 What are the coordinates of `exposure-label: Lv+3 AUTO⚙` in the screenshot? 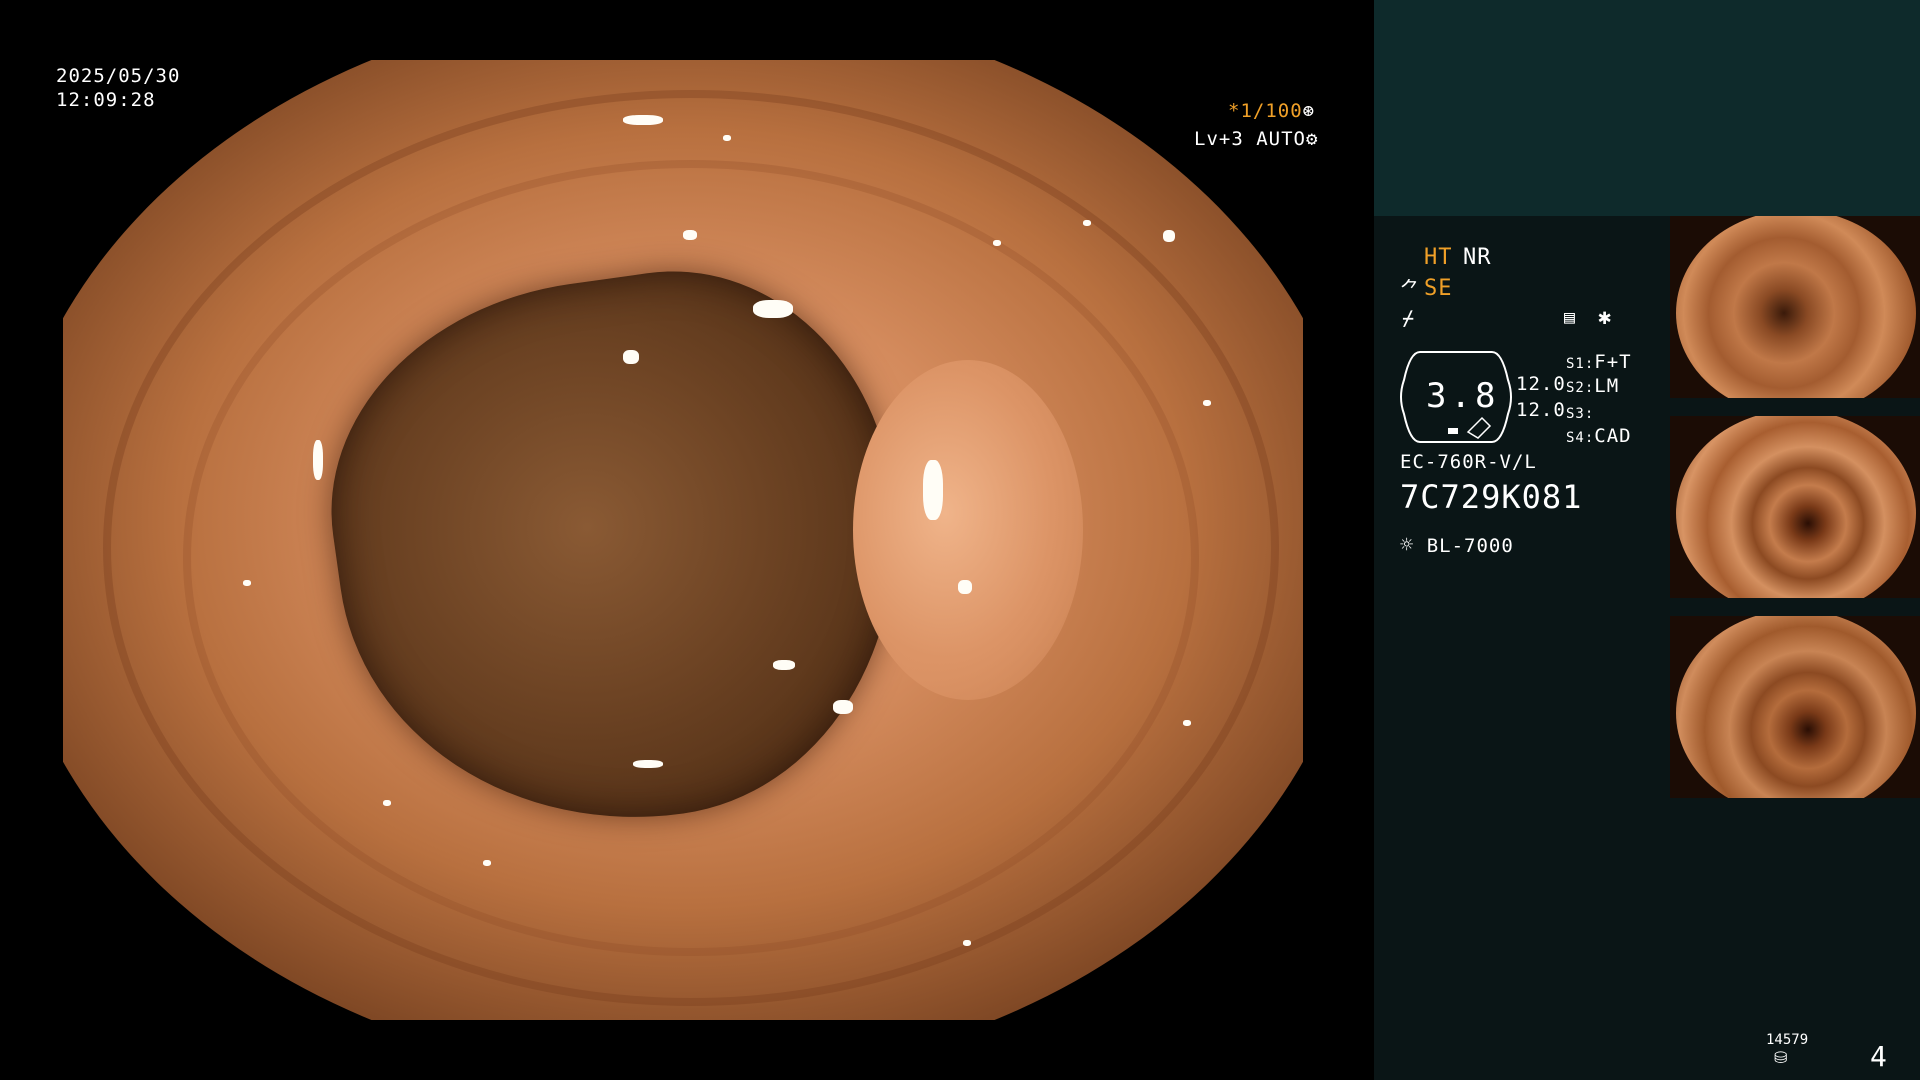 It's located at (1256, 139).